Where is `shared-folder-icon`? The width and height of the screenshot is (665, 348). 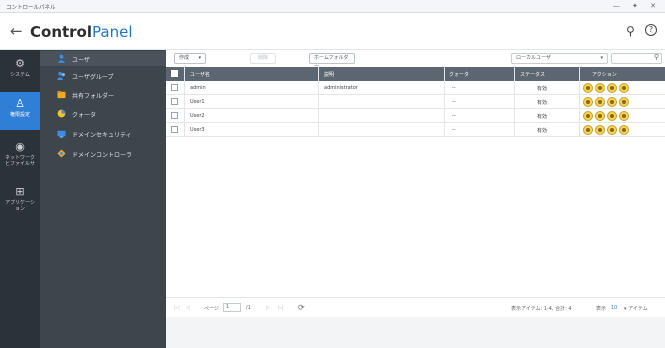
shared-folder-icon is located at coordinates (61, 94).